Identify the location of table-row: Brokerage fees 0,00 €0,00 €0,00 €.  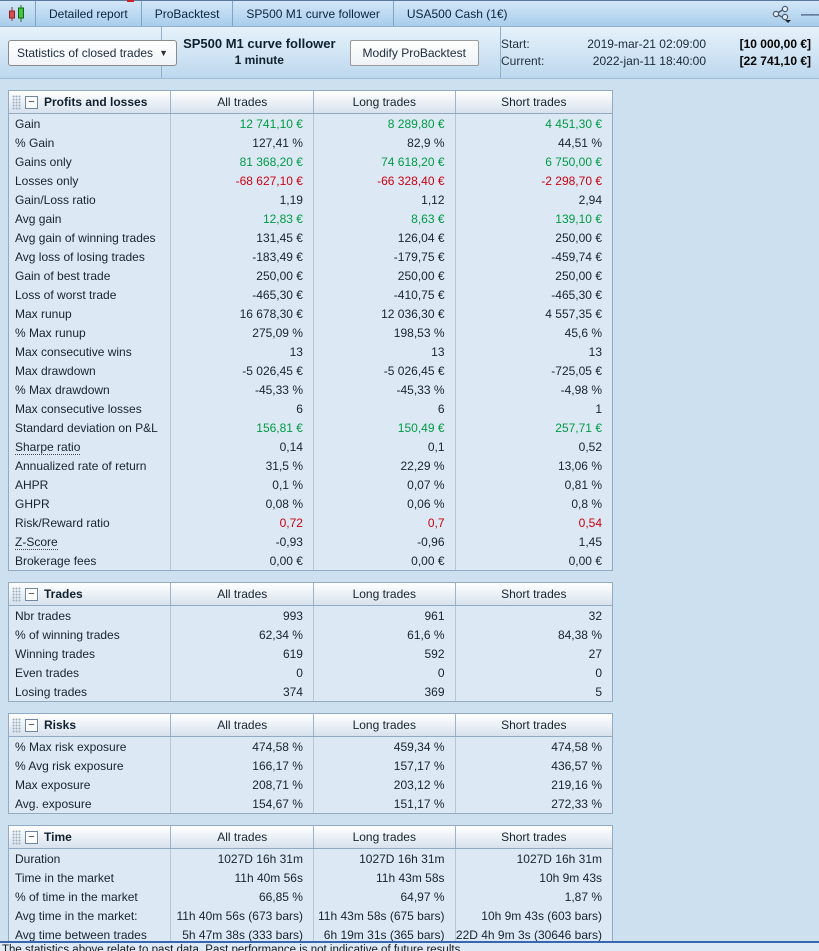
(310, 560).